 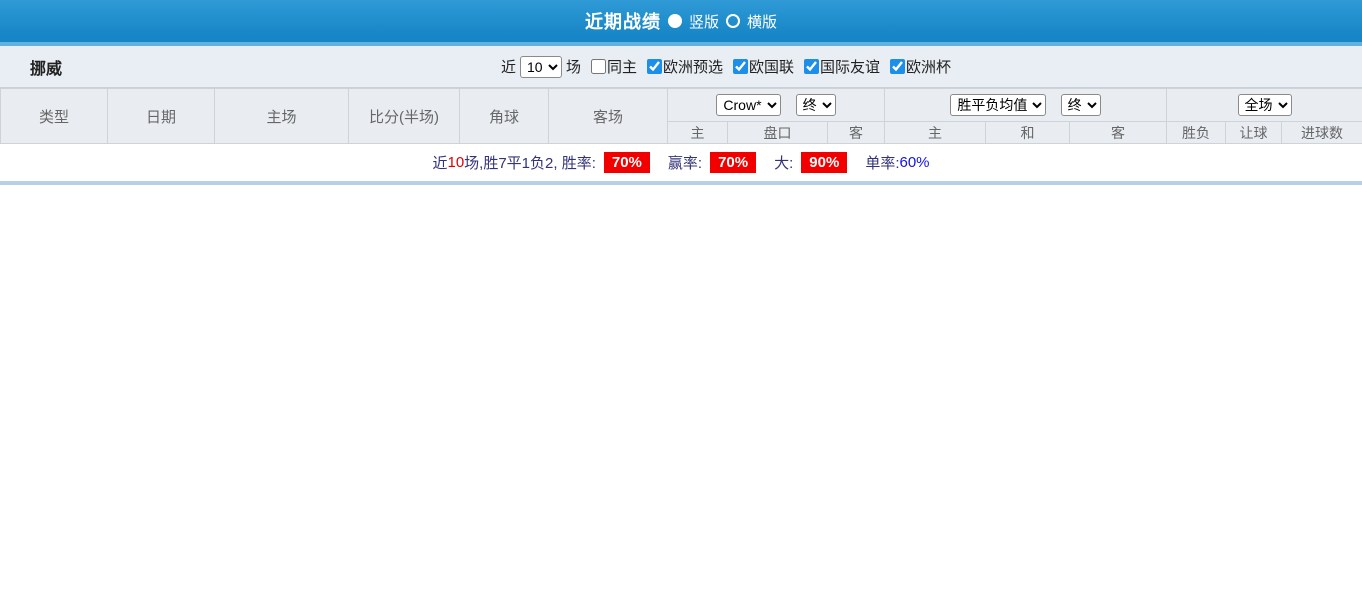 What do you see at coordinates (824, 162) in the screenshot?
I see `big-rate-badge: 90%` at bounding box center [824, 162].